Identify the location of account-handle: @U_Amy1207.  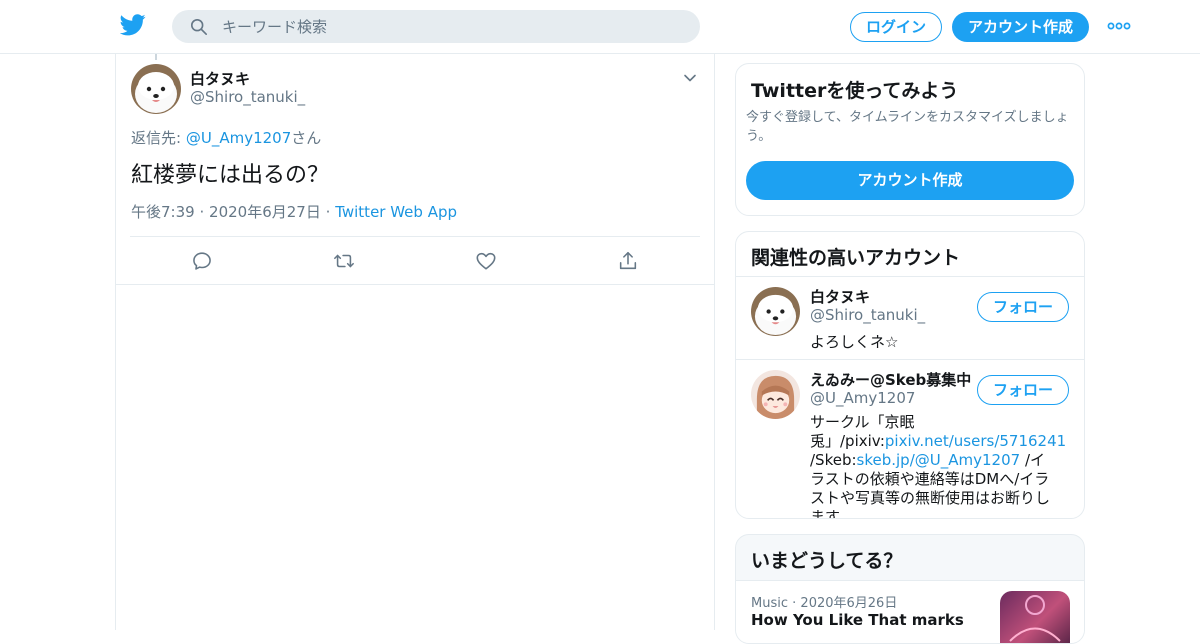
(862, 398).